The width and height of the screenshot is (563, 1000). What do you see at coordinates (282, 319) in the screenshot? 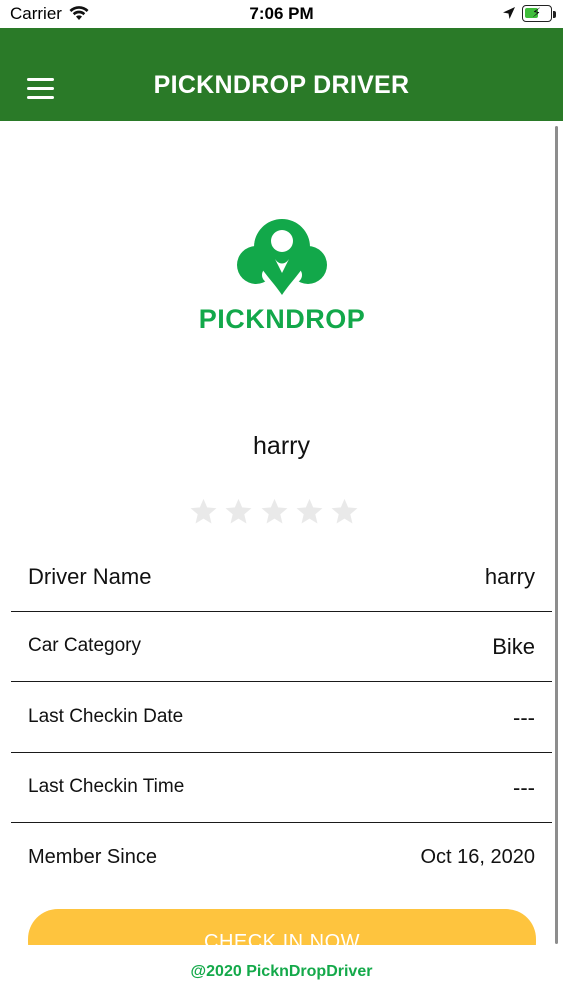
I see `logo-wordmark: PICKNDROP` at bounding box center [282, 319].